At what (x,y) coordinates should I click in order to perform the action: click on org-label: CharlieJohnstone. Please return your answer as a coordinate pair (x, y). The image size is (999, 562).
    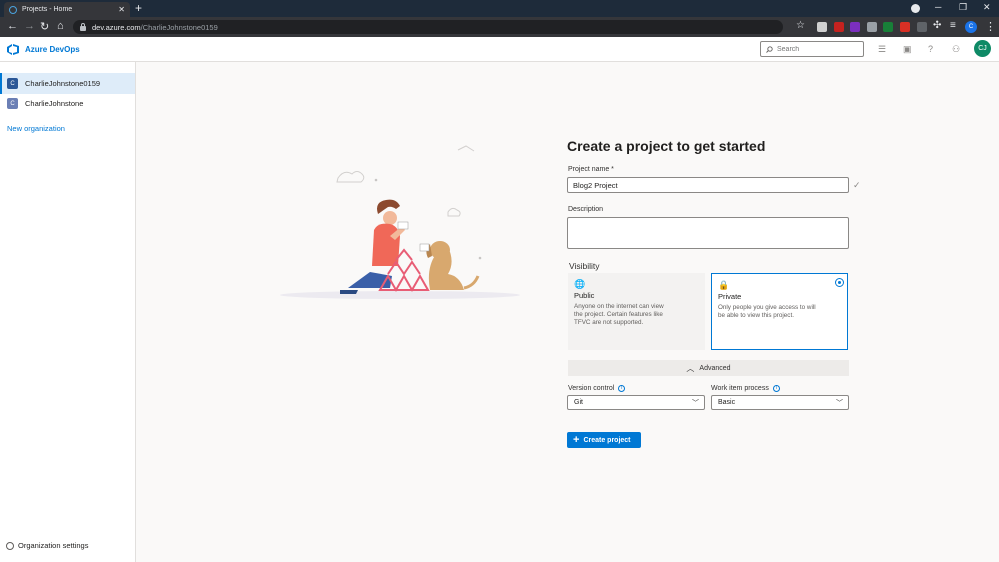
    Looking at the image, I should click on (54, 103).